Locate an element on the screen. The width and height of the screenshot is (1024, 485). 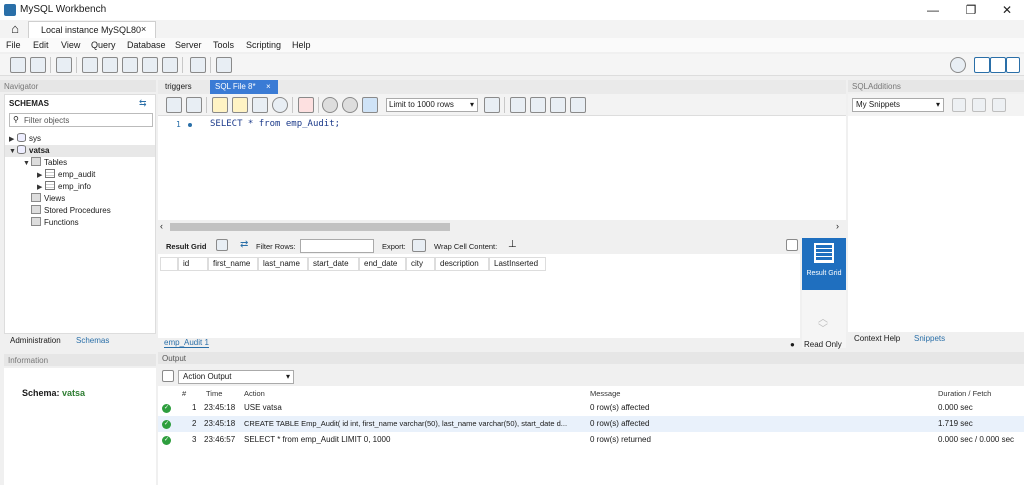
column-header: last_name is located at coordinates (283, 264).